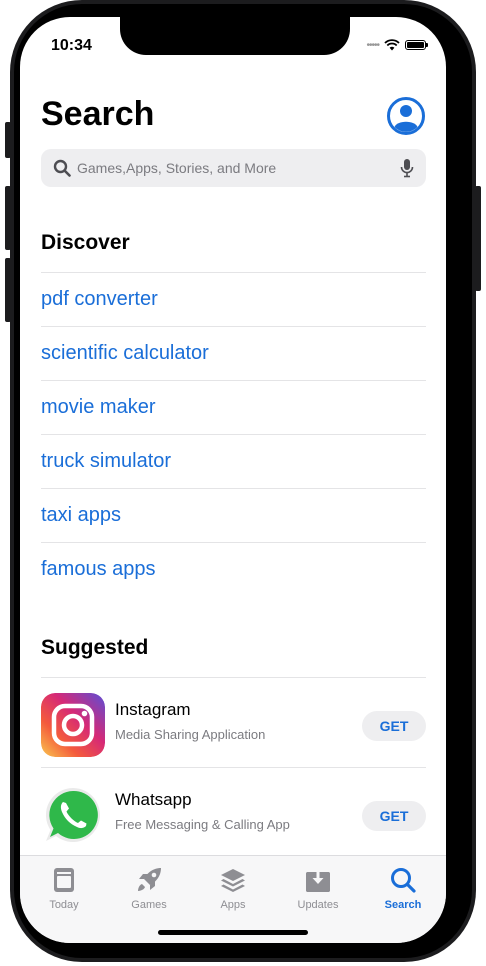  Describe the element at coordinates (153, 799) in the screenshot. I see `app-name: Whatsapp` at that location.